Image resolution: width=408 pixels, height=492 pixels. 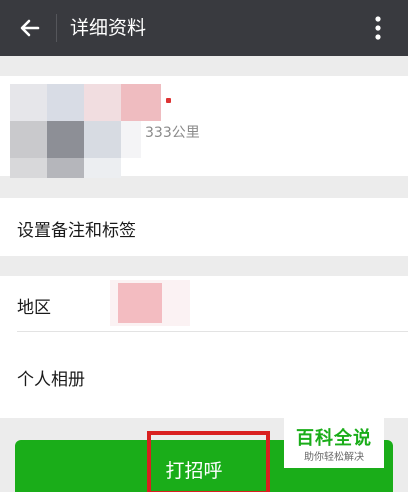 What do you see at coordinates (76, 231) in the screenshot?
I see `set-remark-tags-label: 设置备注和标签` at bounding box center [76, 231].